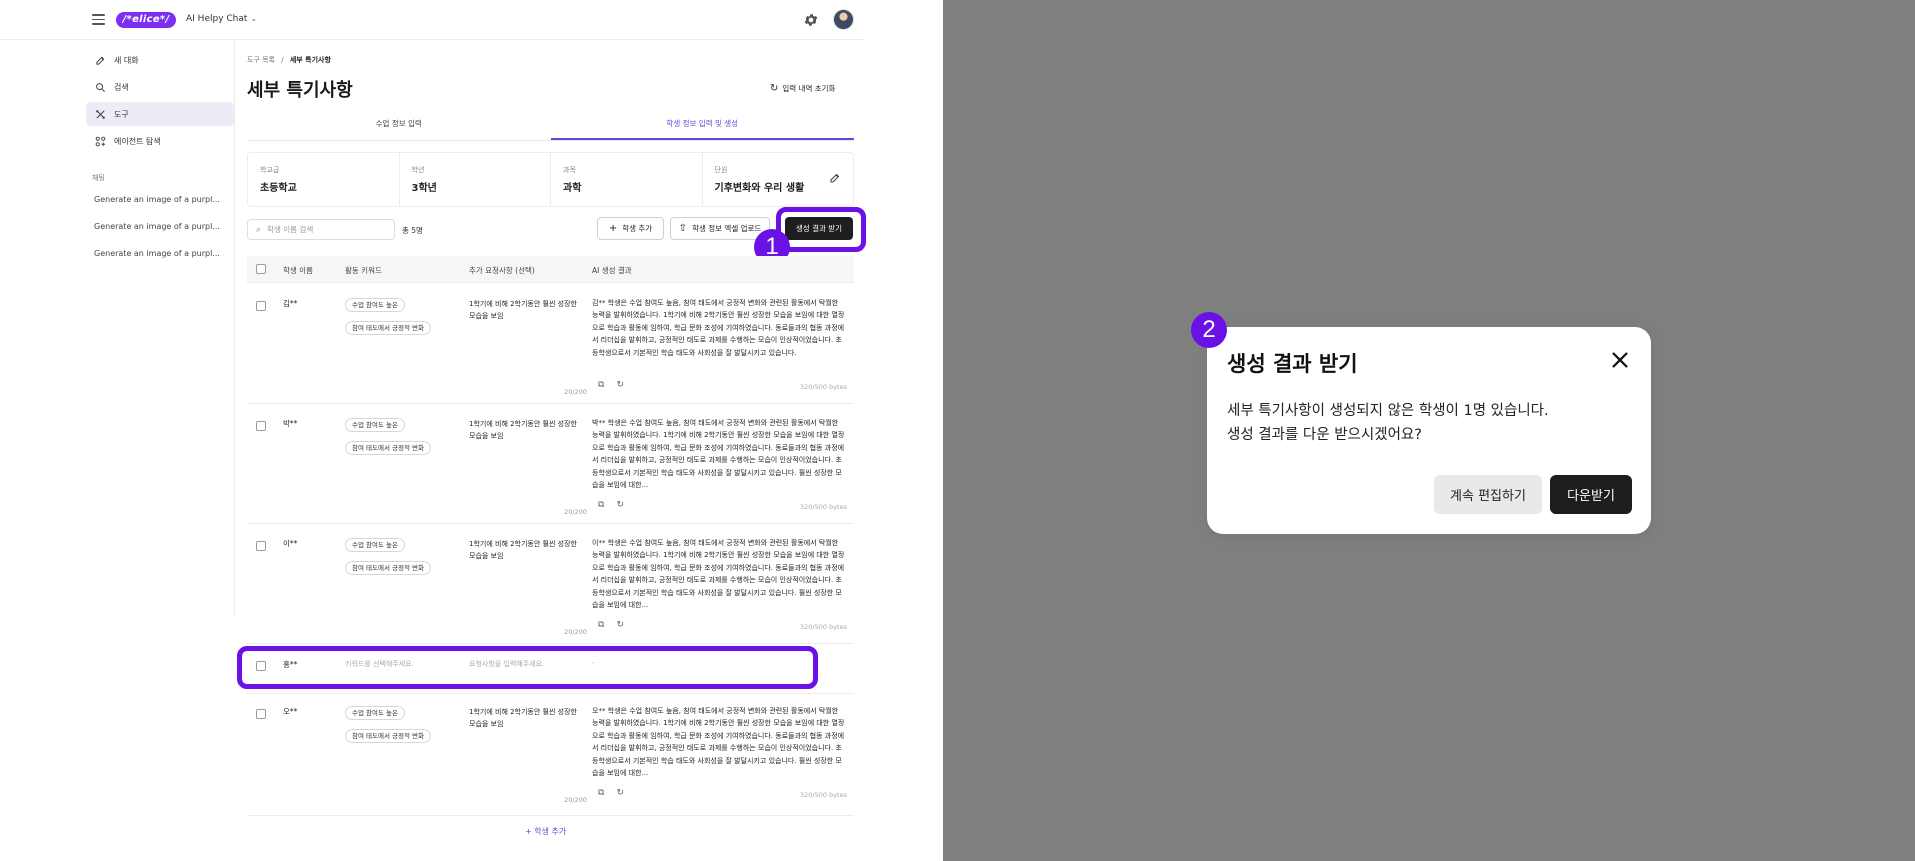  I want to click on table-header: 학생 이름 활동 키워드 추가 요청사항 (선택) AI 생성 결과, so click(550, 269).